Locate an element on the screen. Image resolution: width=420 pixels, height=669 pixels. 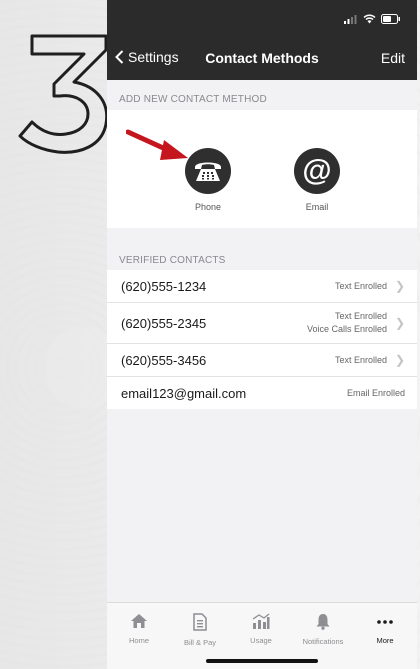
contact-value: email123@gmail.com is located at coordinates (184, 393).